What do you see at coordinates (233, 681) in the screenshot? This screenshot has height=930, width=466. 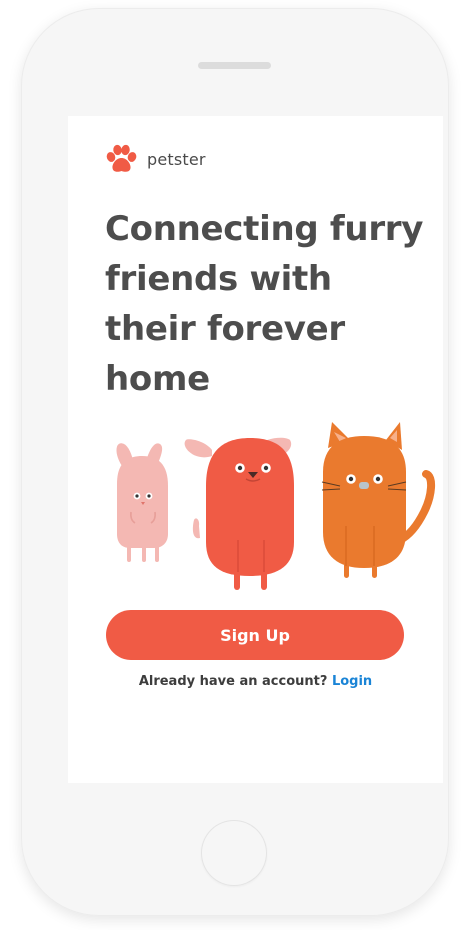 I see `login-prompt-text: Already have an account?` at bounding box center [233, 681].